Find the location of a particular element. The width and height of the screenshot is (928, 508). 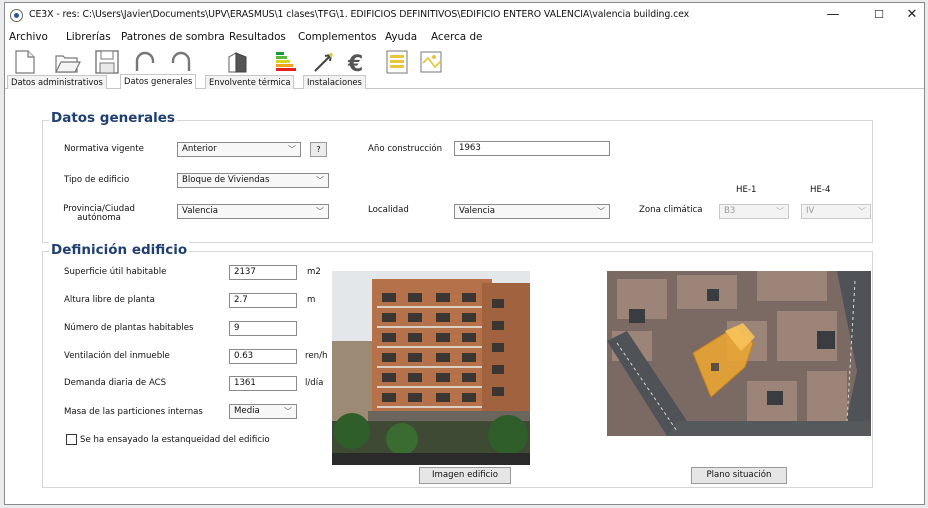

open-folder-icon is located at coordinates (67, 62).